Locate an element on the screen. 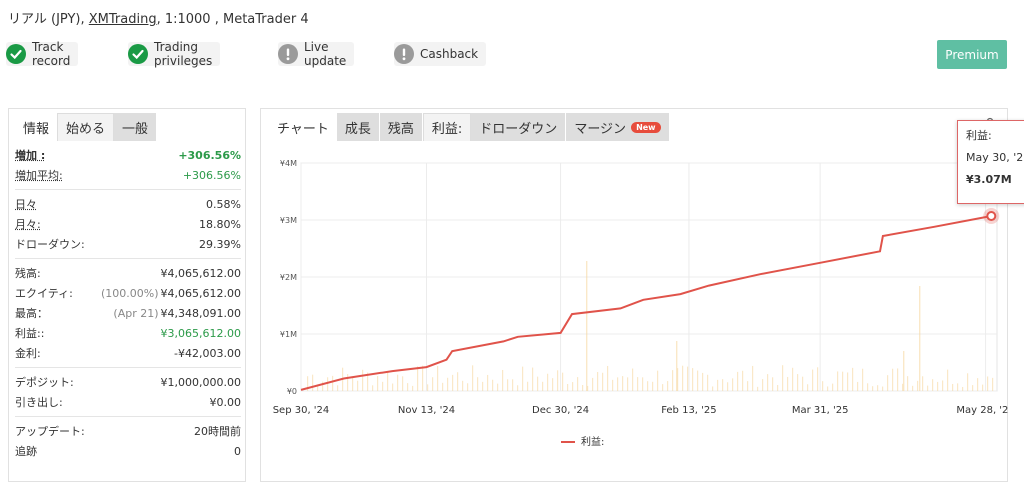  stat-label: 利益:: is located at coordinates (30, 333).